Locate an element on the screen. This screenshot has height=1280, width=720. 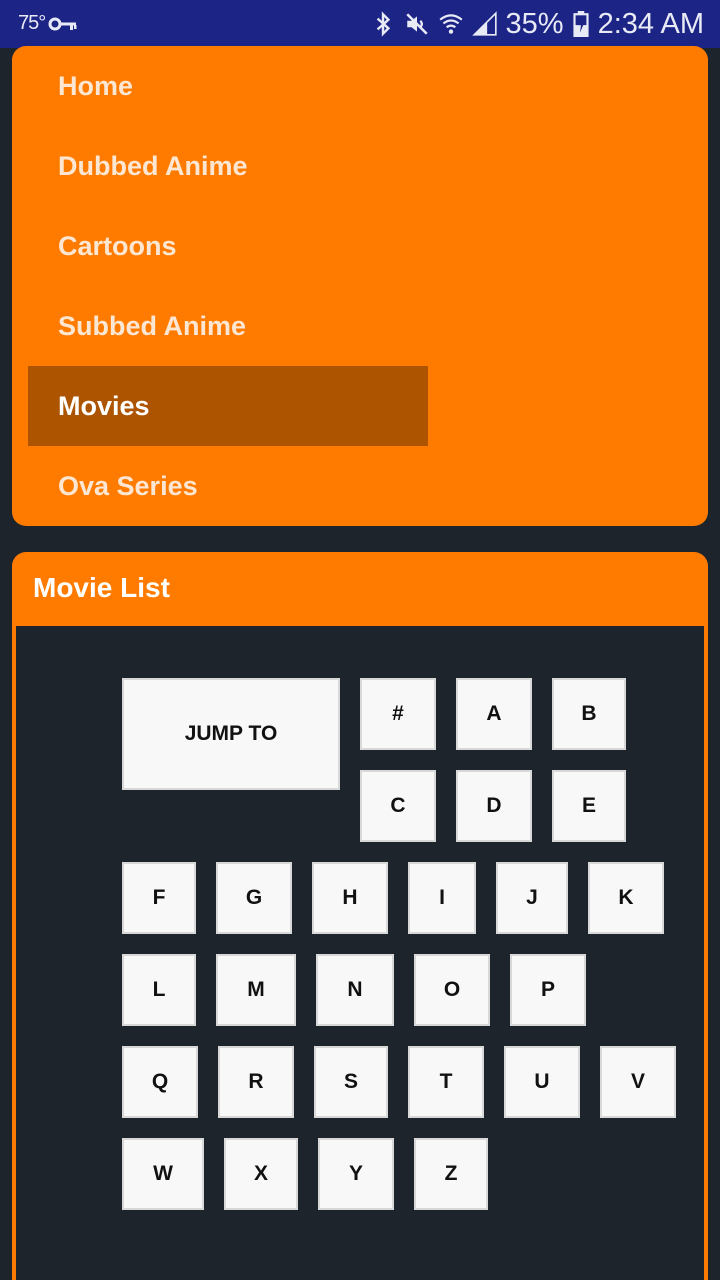
letter-key-k: K is located at coordinates (626, 898).